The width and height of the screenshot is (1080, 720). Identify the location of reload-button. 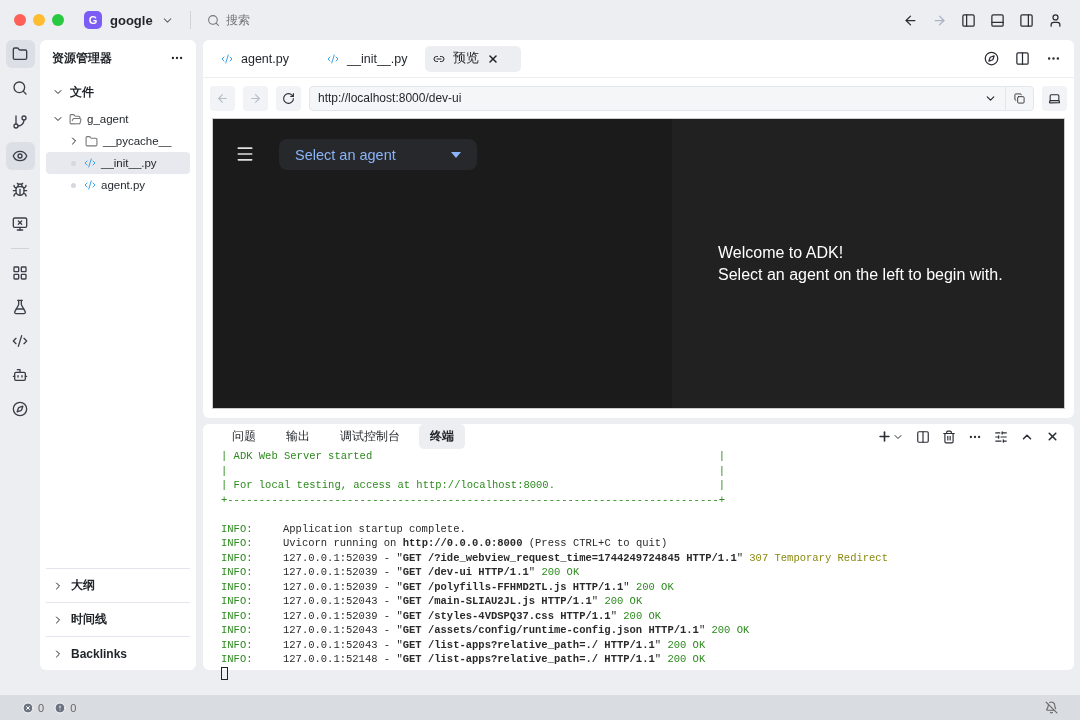
(288, 98).